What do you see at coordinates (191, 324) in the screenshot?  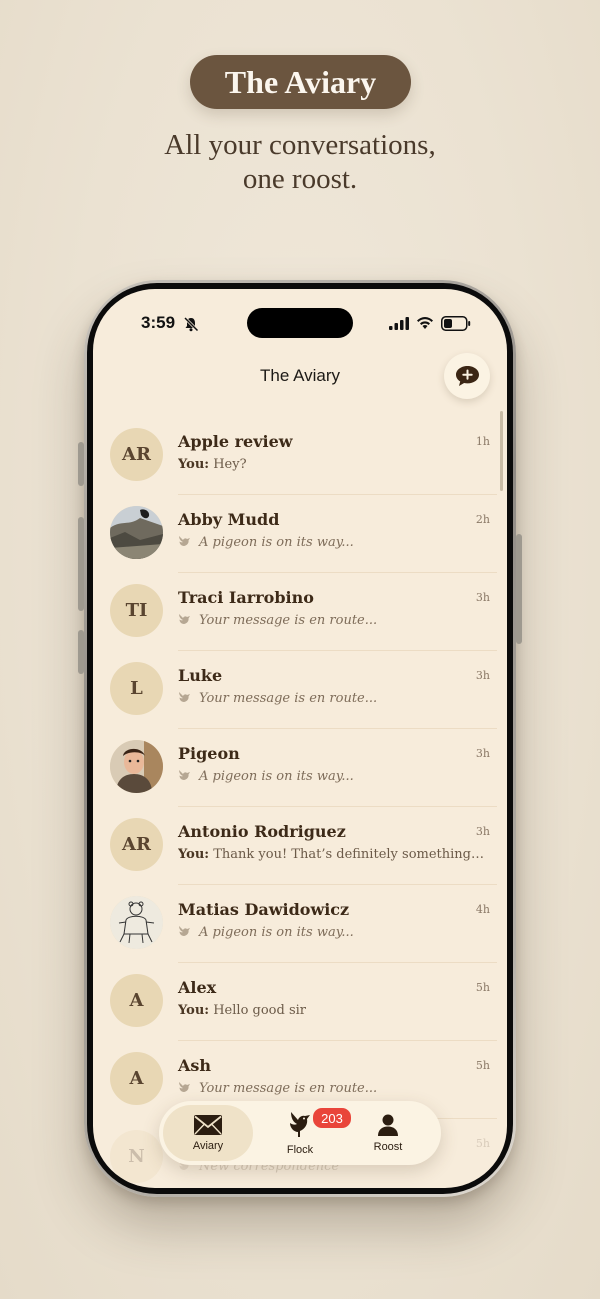 I see `bell-muted-icon` at bounding box center [191, 324].